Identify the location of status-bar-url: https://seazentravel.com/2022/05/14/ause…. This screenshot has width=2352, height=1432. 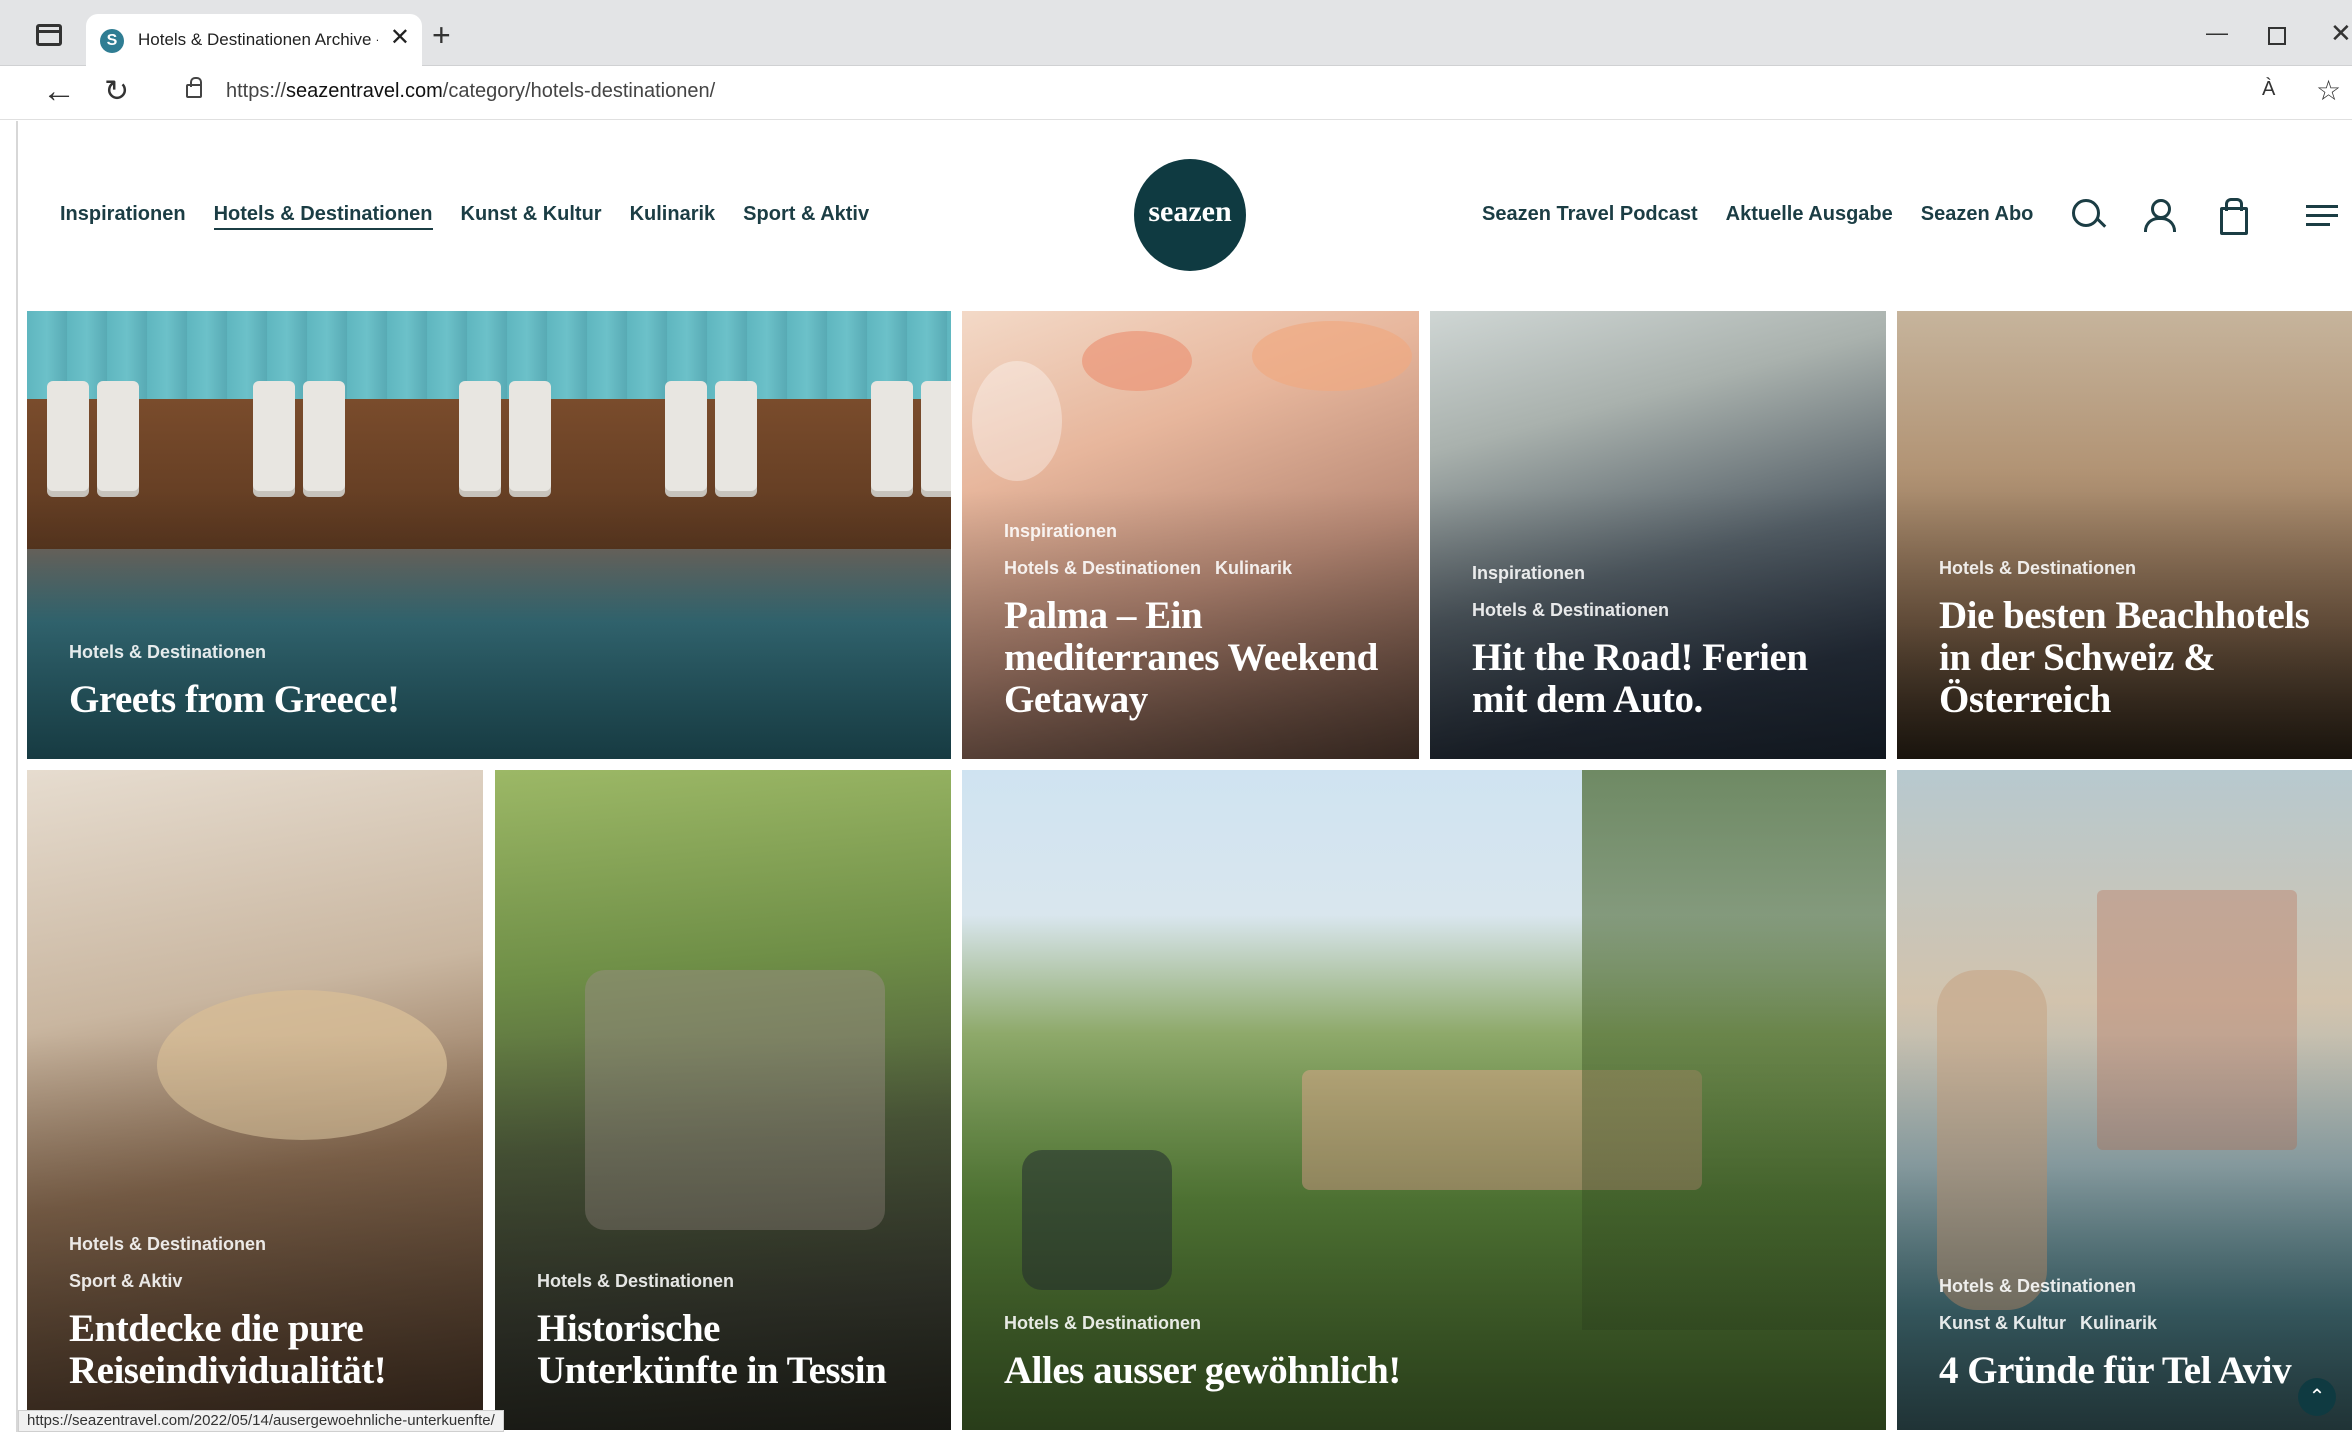
(261, 1421).